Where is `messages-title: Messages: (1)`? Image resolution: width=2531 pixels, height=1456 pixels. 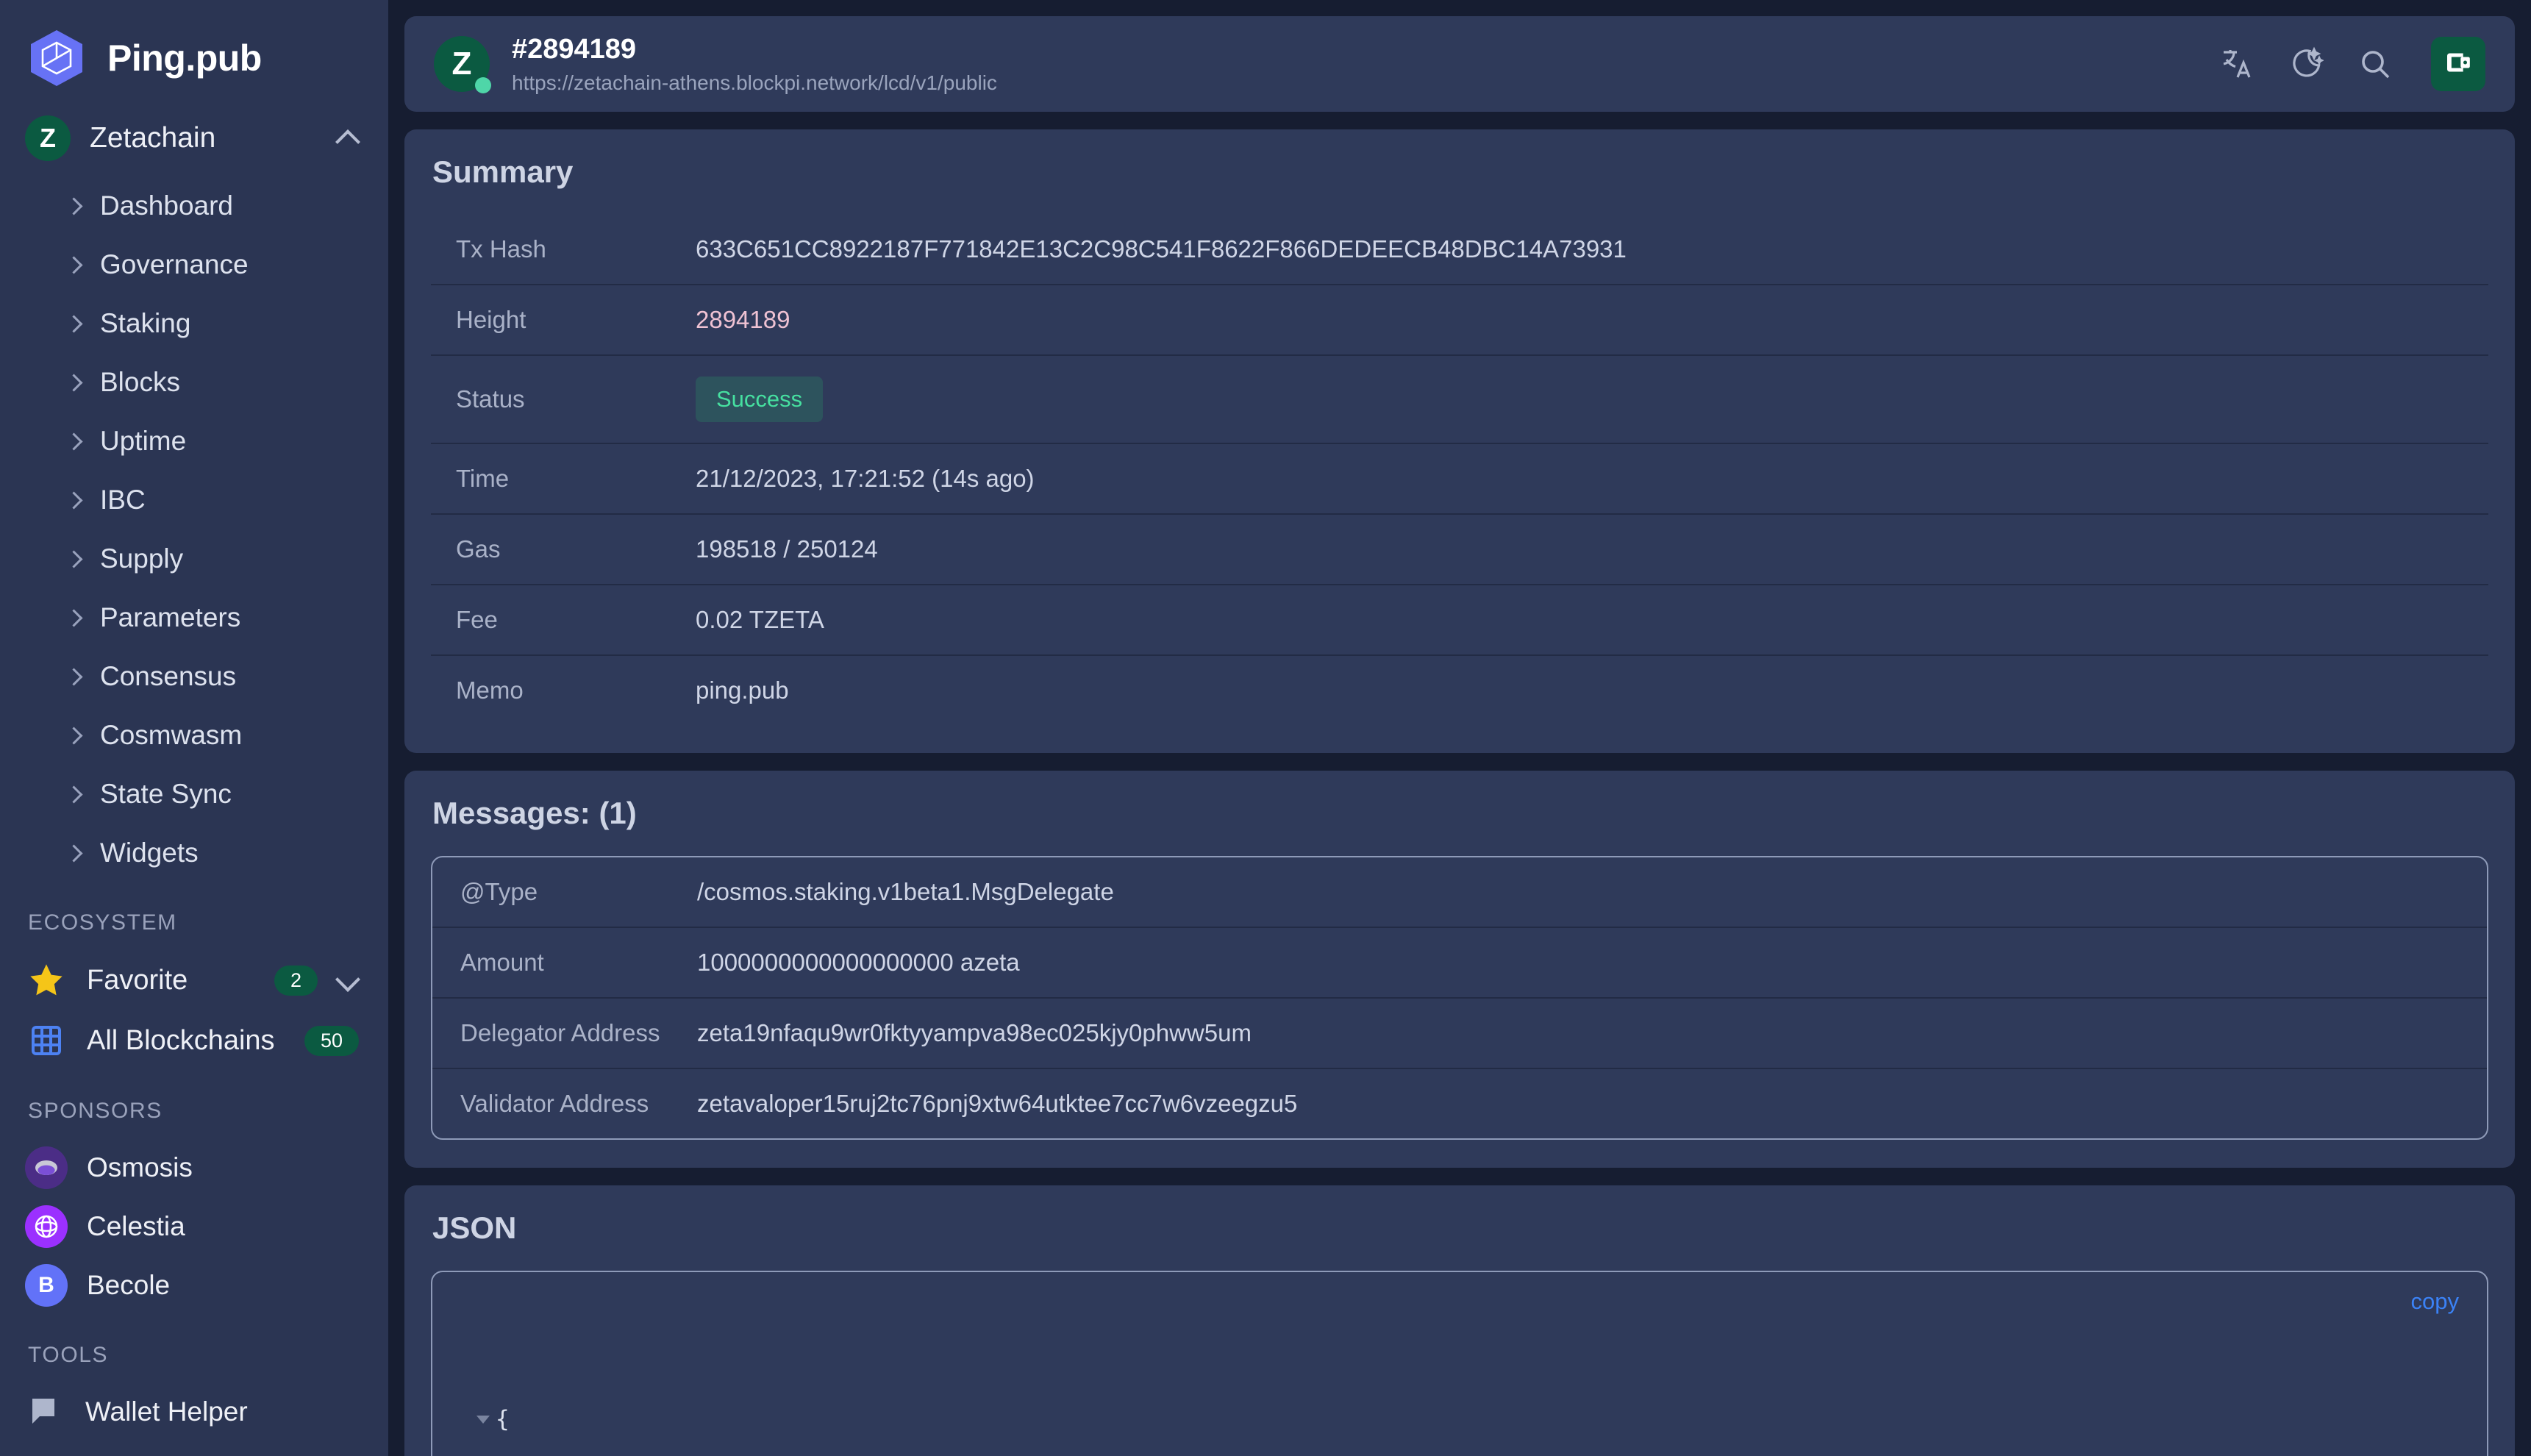
messages-title: Messages: (1) is located at coordinates (534, 813).